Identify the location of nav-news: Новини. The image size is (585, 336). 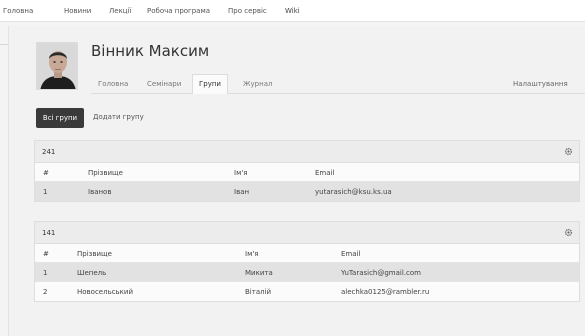
(77, 11).